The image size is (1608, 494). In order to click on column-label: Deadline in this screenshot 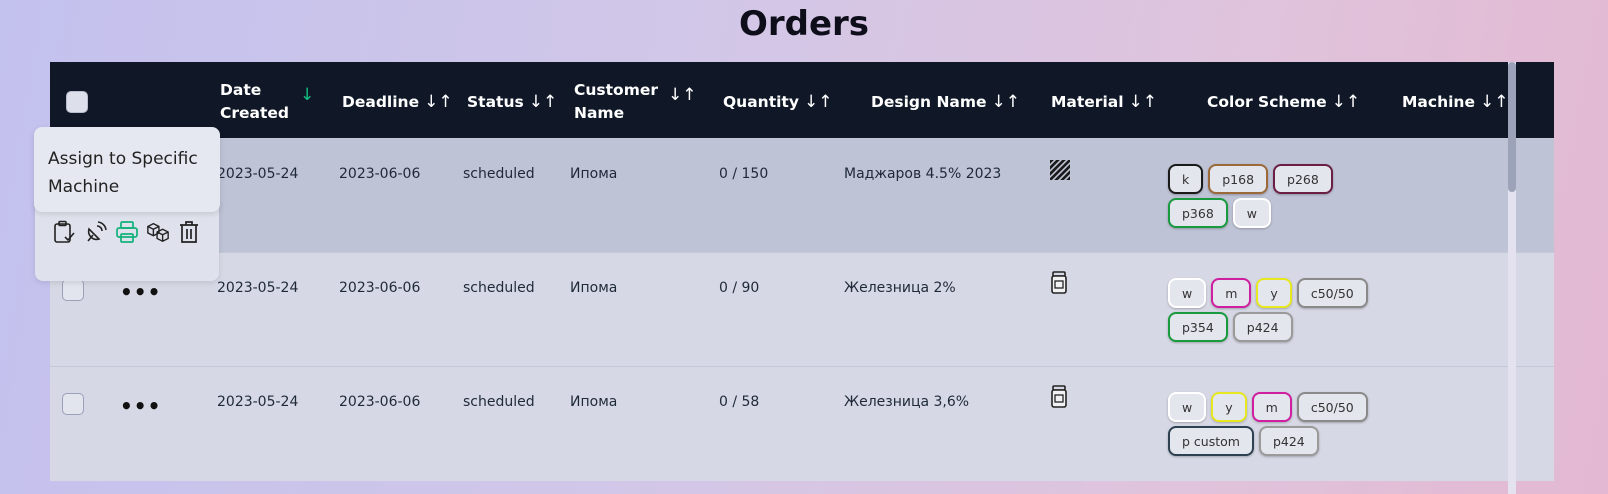, I will do `click(381, 101)`.